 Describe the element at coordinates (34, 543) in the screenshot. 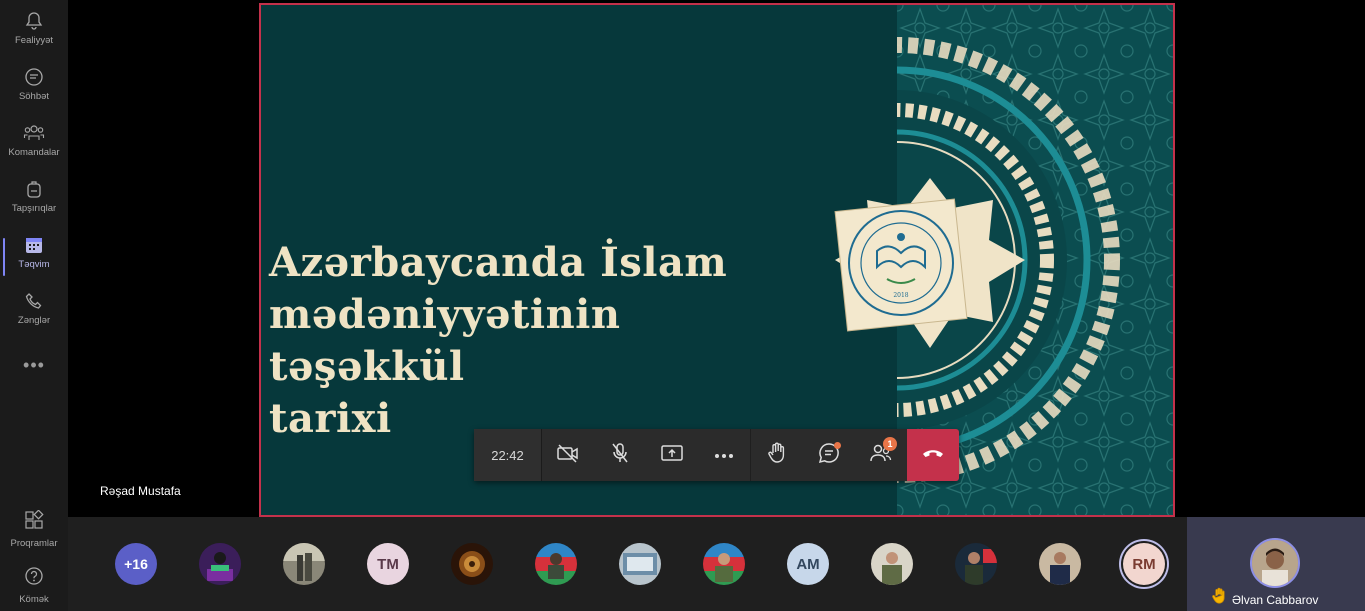

I see `rail-item-label: Proqramlar` at that location.